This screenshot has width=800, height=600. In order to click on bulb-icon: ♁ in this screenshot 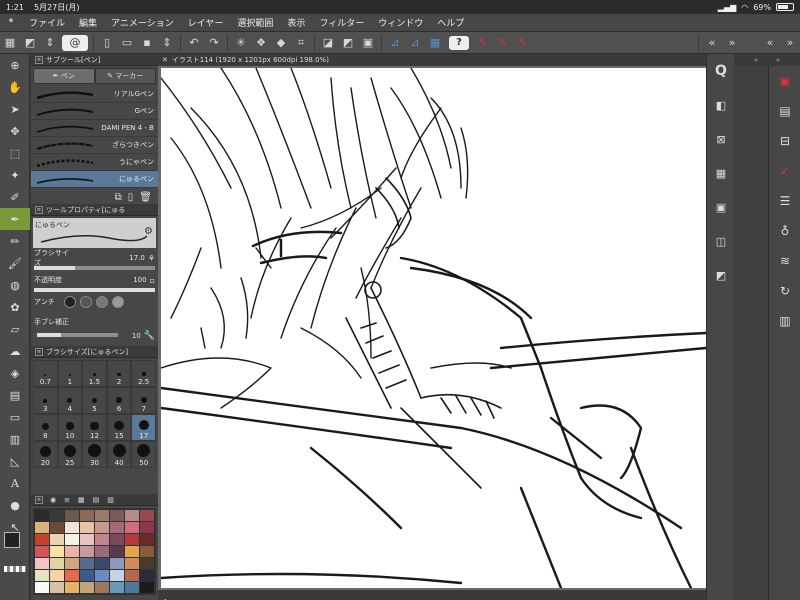, I will do `click(784, 231)`.